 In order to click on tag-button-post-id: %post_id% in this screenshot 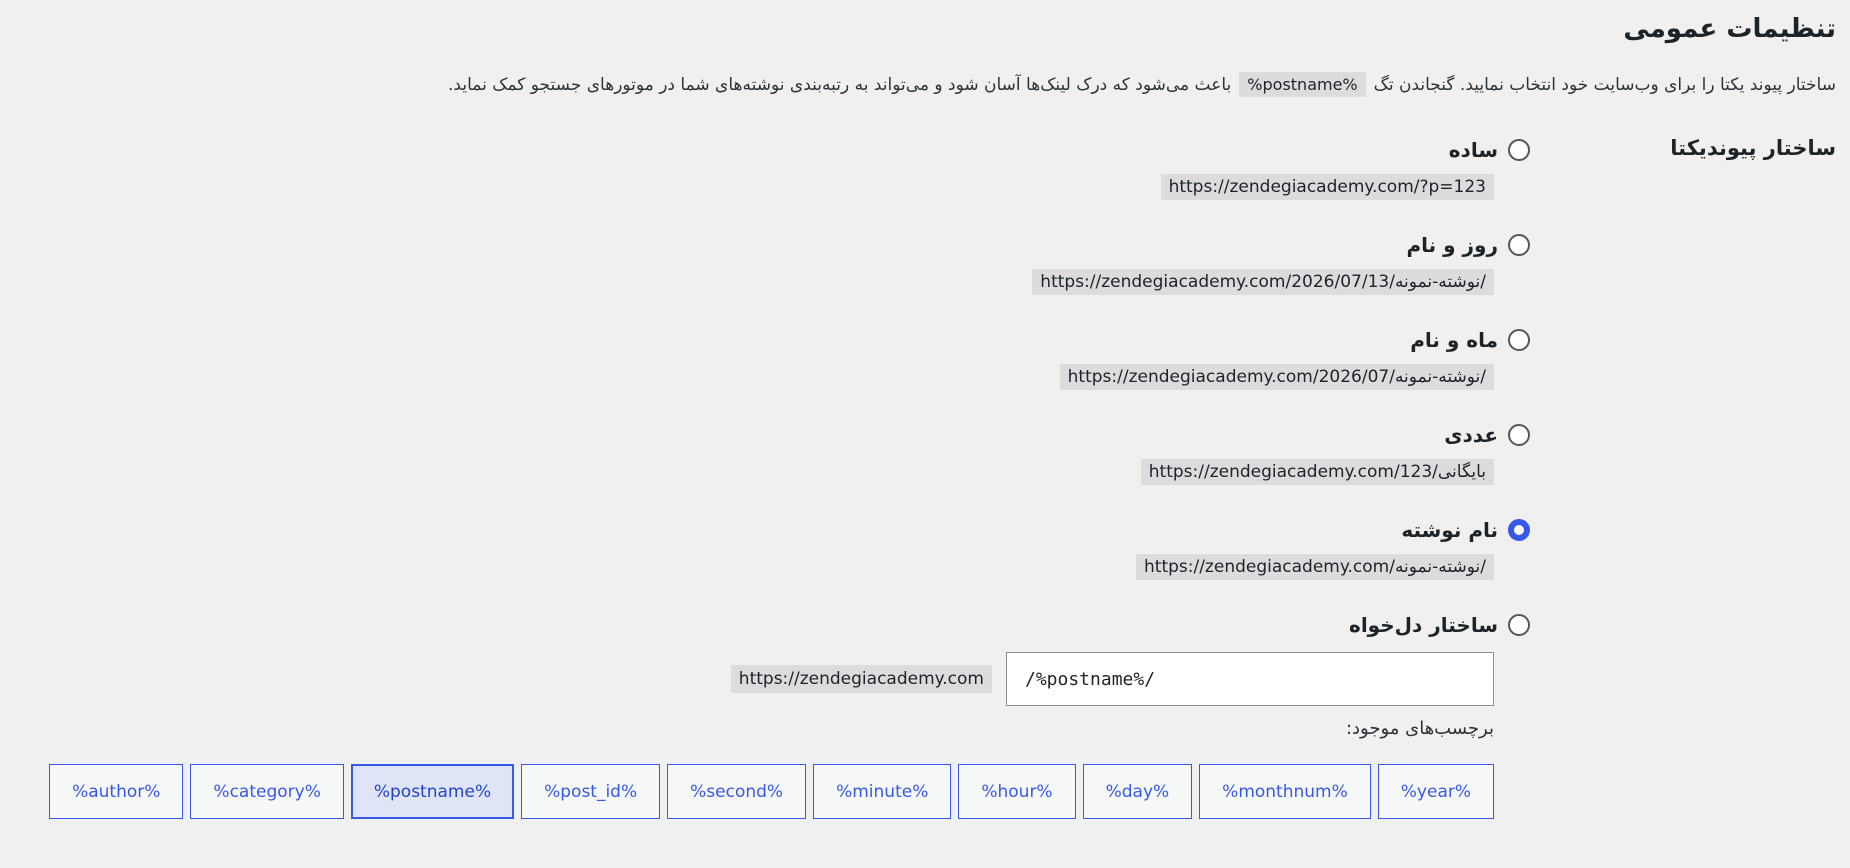, I will do `click(591, 791)`.